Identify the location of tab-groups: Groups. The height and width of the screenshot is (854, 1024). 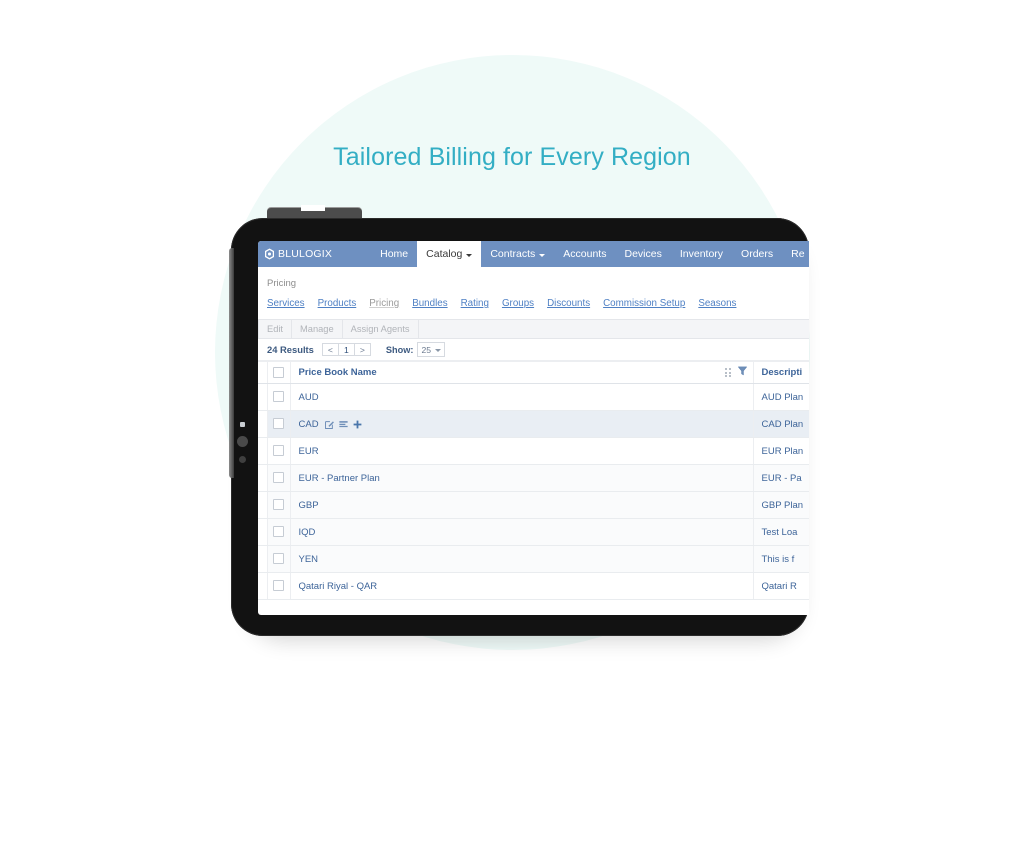
(518, 303).